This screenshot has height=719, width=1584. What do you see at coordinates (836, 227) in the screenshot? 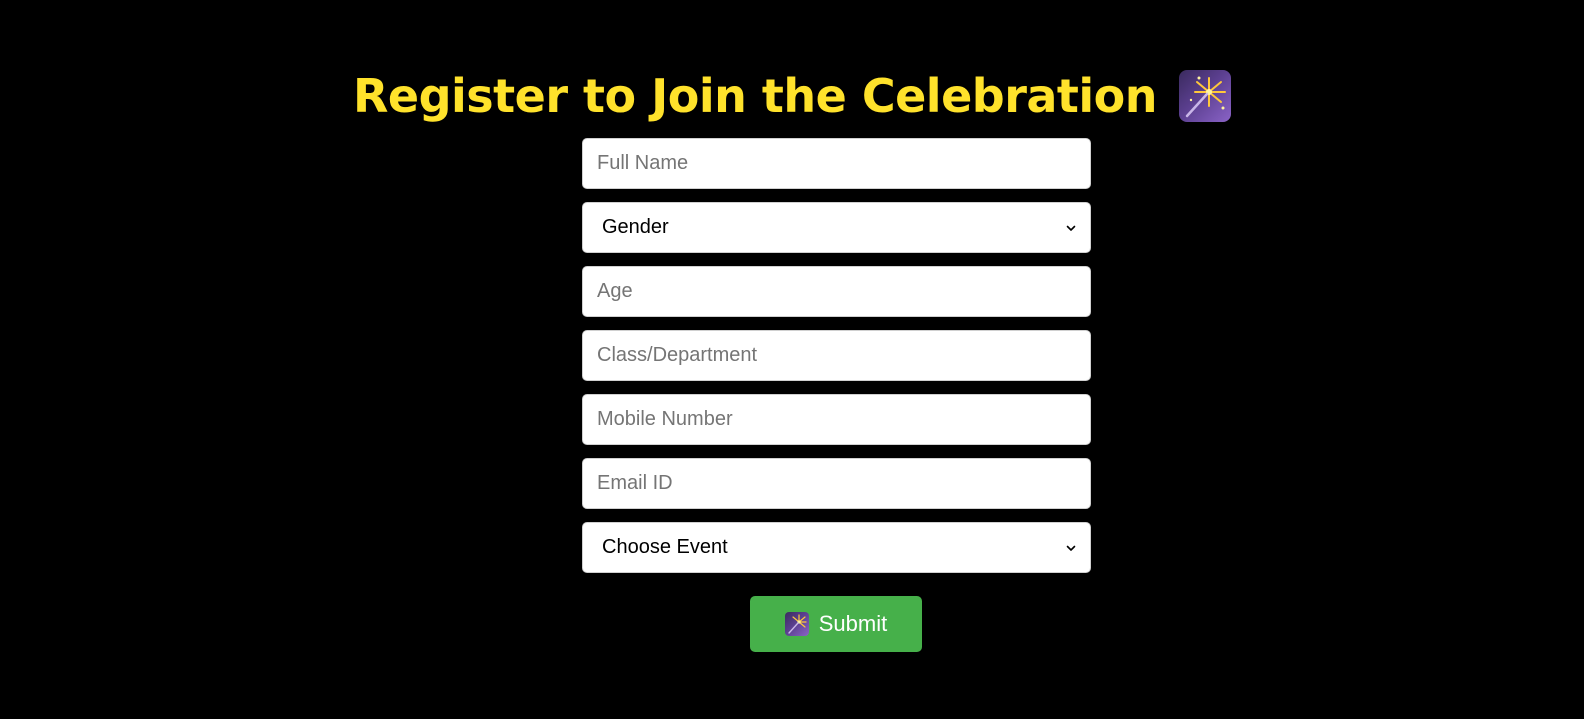
I see `gender-select: Gender` at bounding box center [836, 227].